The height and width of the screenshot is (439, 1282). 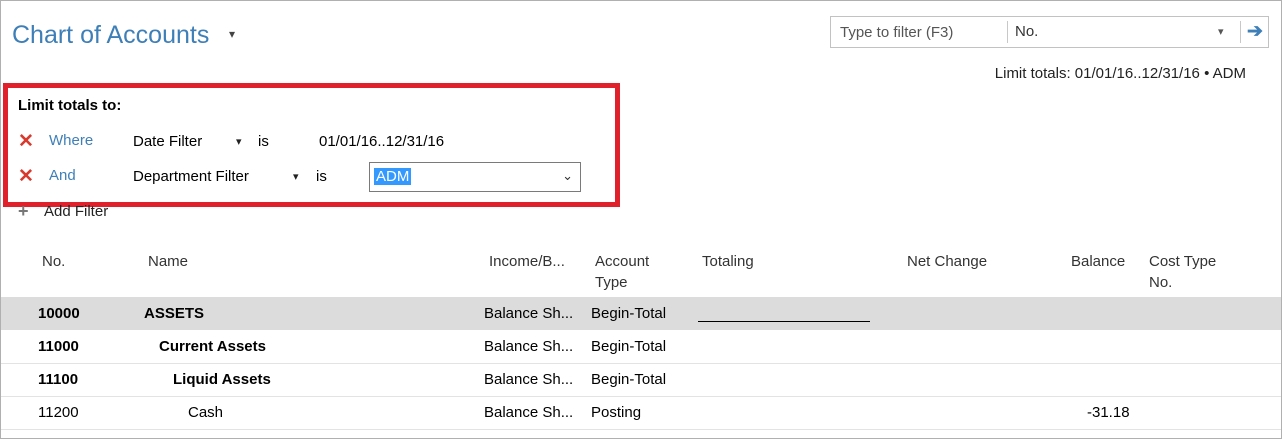 I want to click on cell-name: Current Assets, so click(x=212, y=346).